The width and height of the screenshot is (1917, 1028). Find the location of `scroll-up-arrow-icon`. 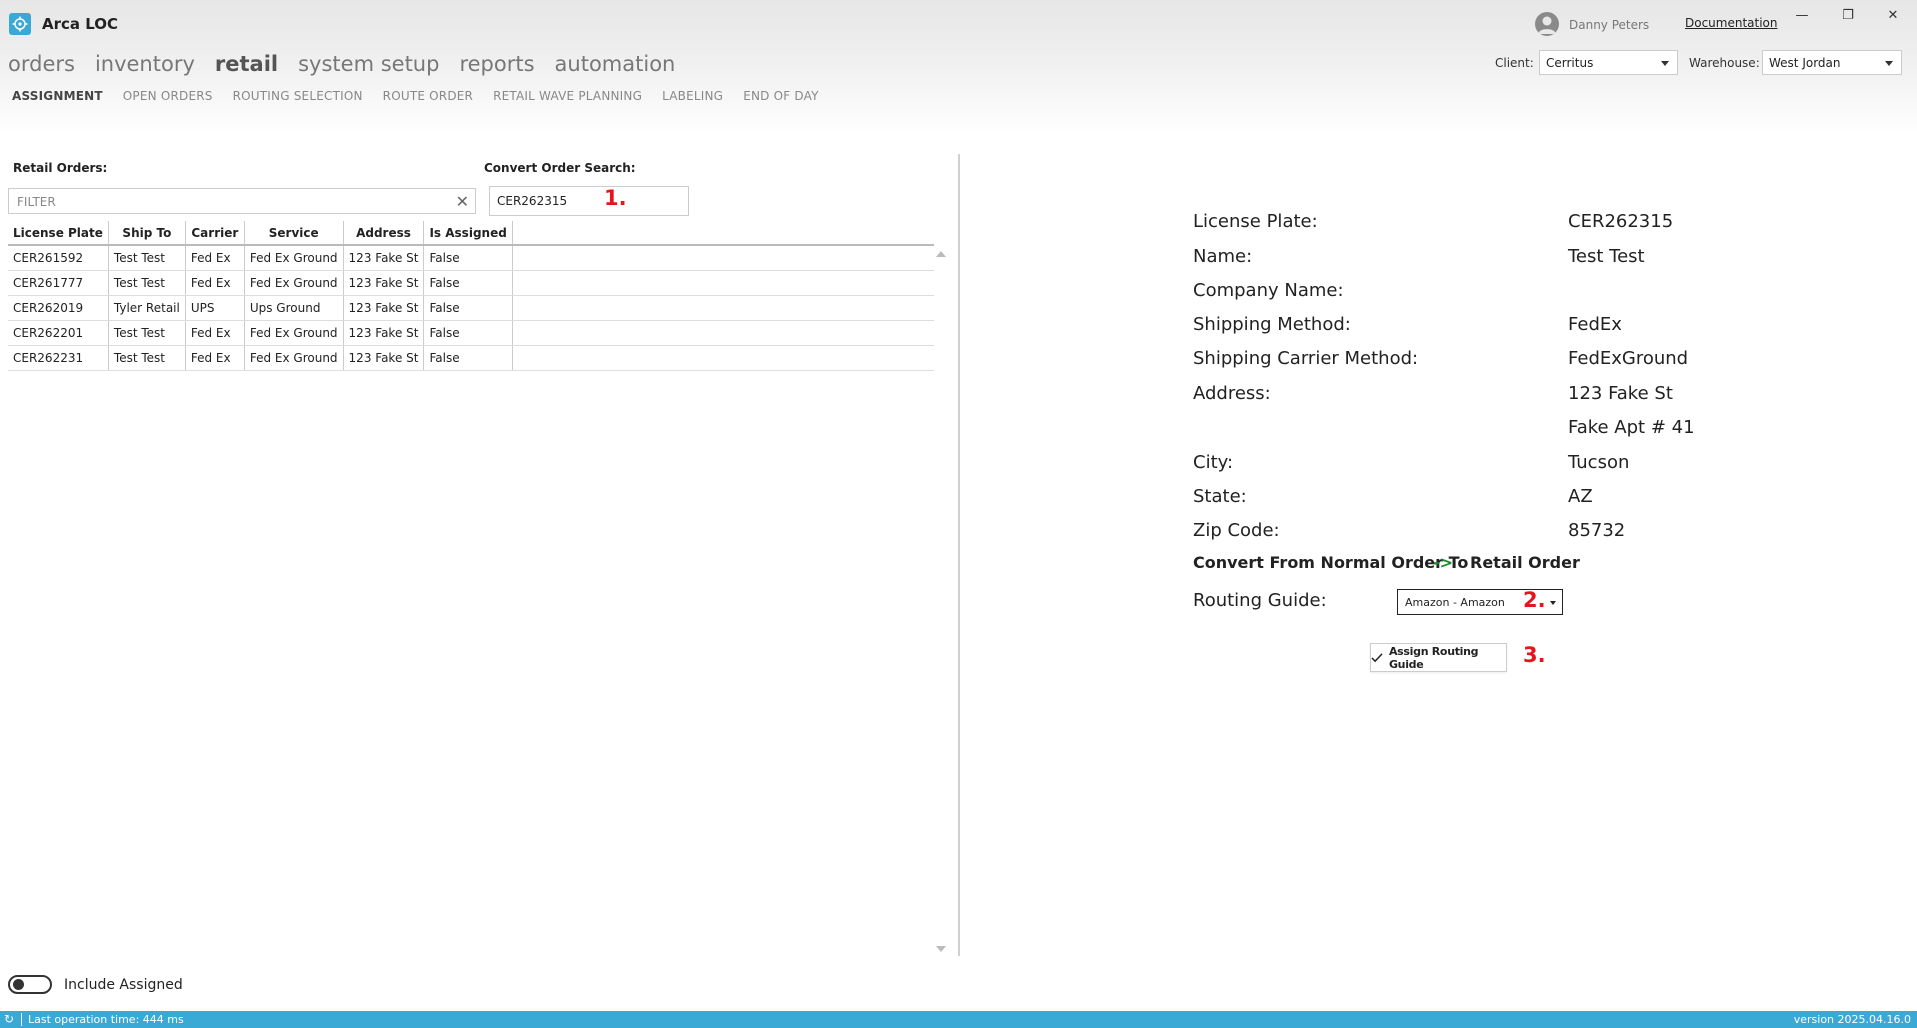

scroll-up-arrow-icon is located at coordinates (941, 254).